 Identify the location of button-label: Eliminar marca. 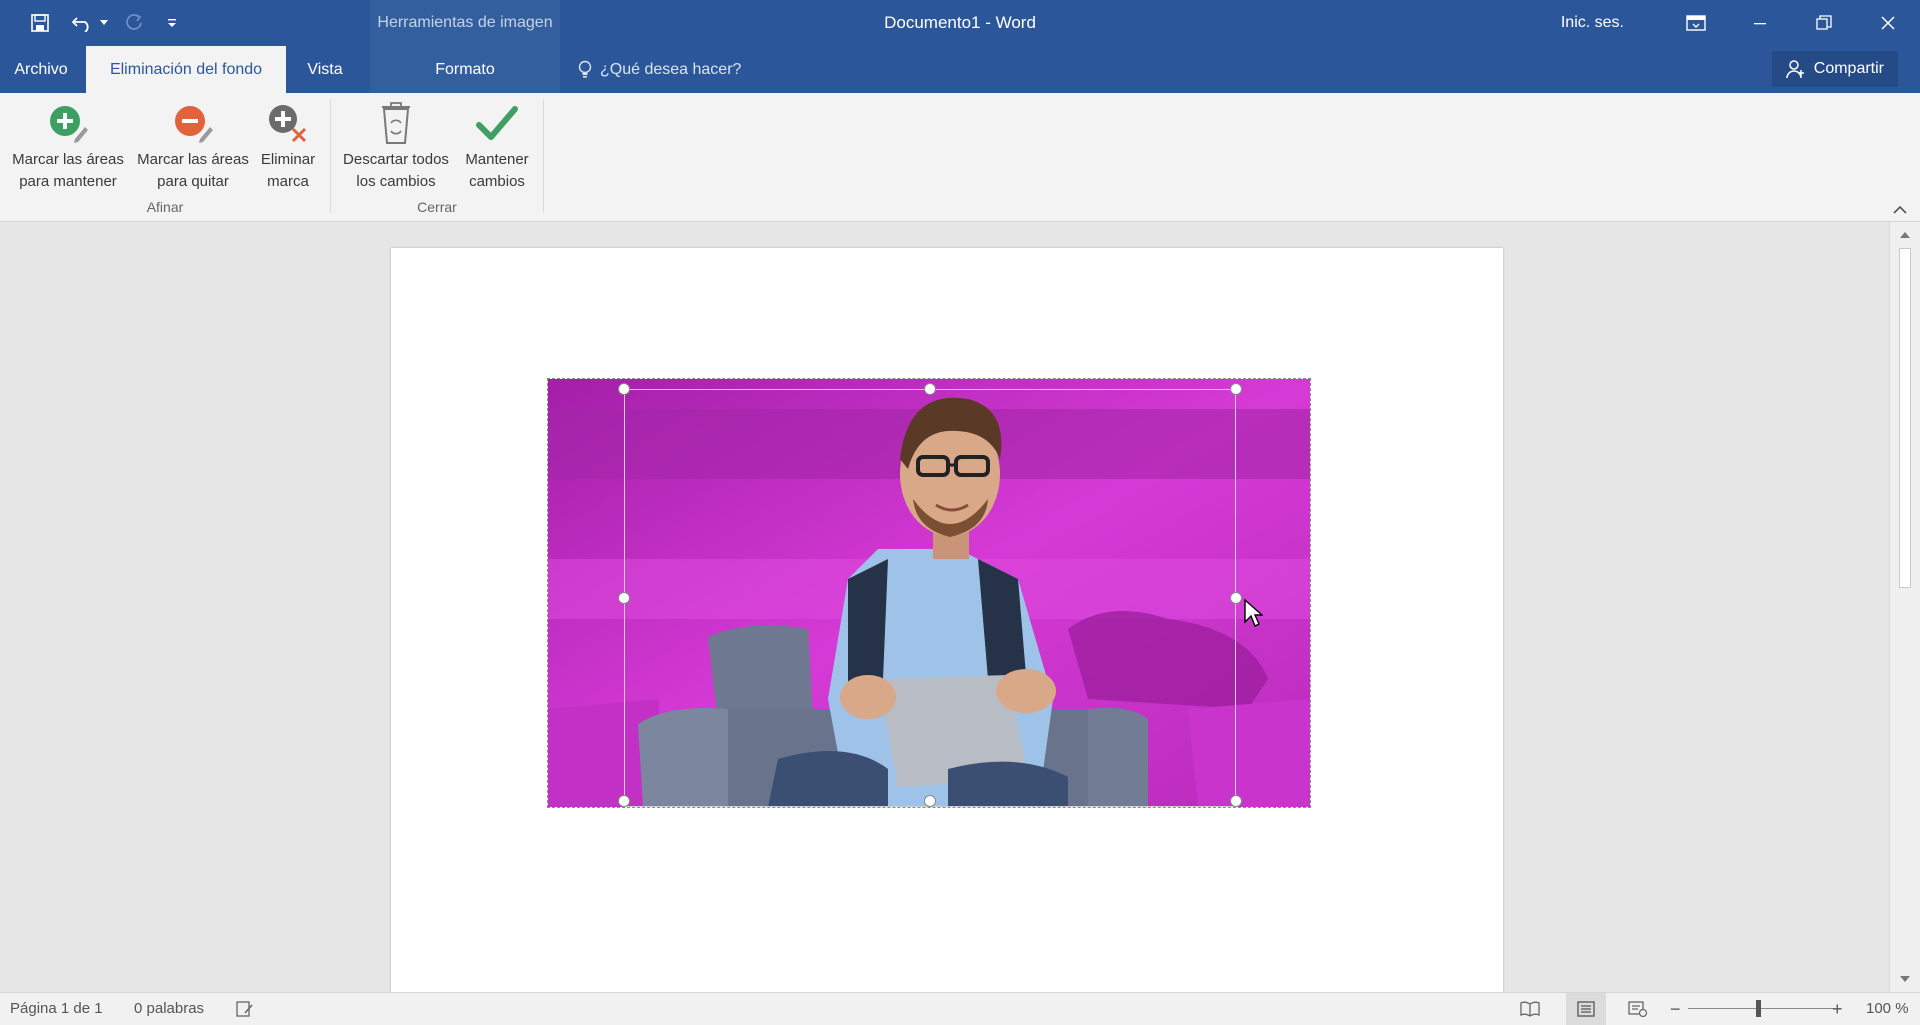
(288, 170).